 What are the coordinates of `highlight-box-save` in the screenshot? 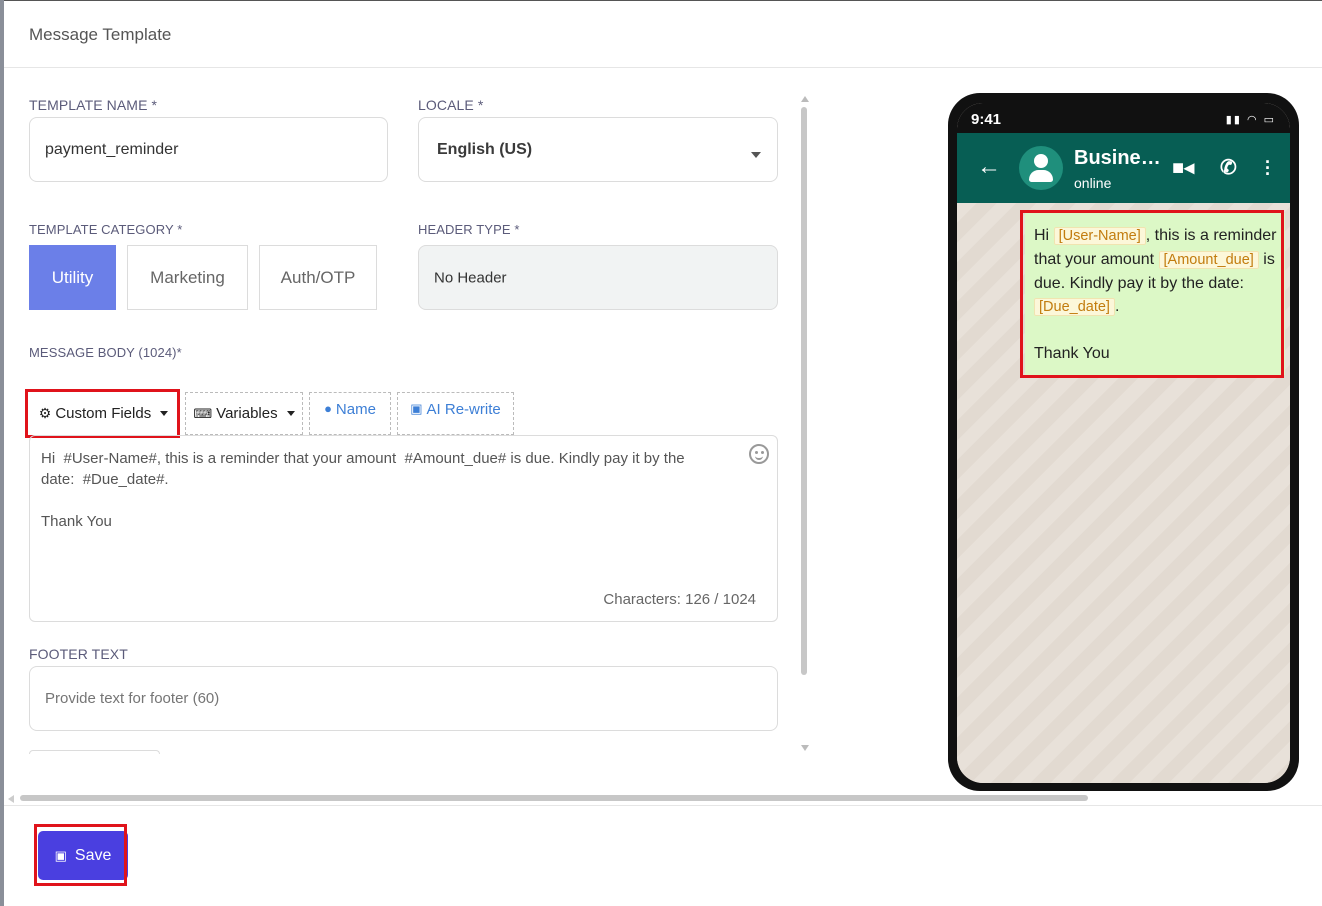 It's located at (80, 855).